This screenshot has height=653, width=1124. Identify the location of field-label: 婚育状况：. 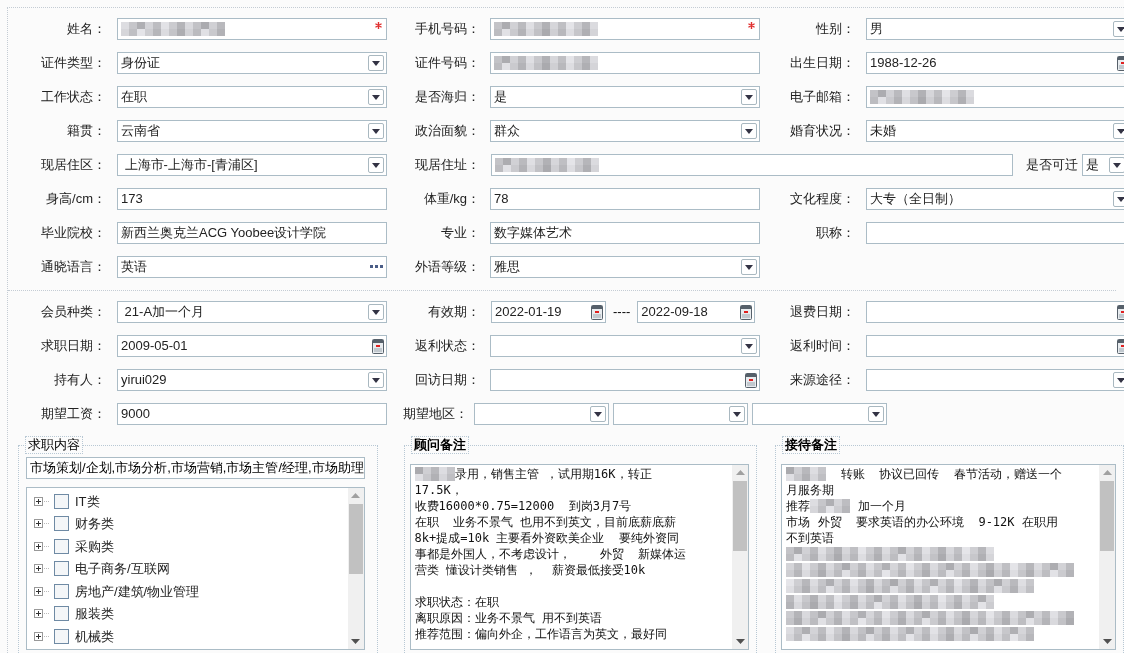
(822, 131).